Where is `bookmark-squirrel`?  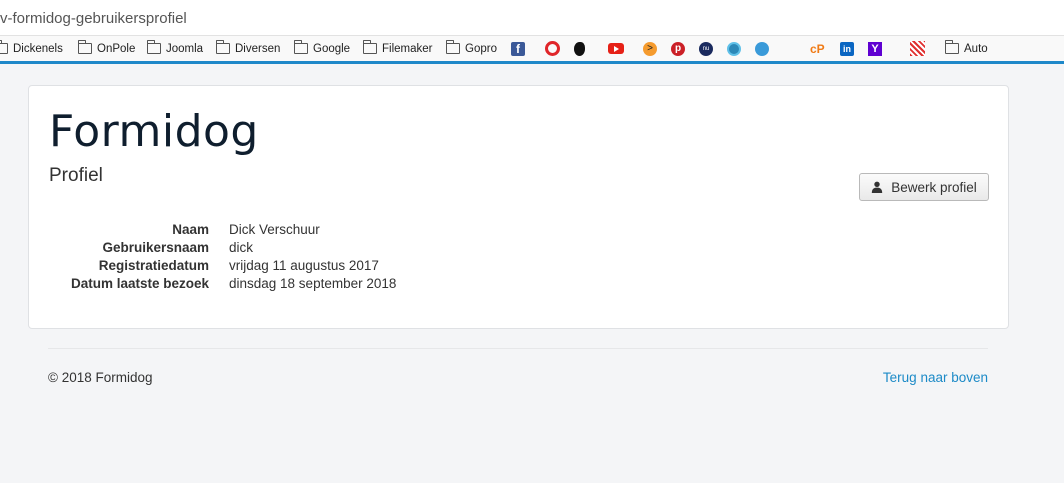 bookmark-squirrel is located at coordinates (579, 48).